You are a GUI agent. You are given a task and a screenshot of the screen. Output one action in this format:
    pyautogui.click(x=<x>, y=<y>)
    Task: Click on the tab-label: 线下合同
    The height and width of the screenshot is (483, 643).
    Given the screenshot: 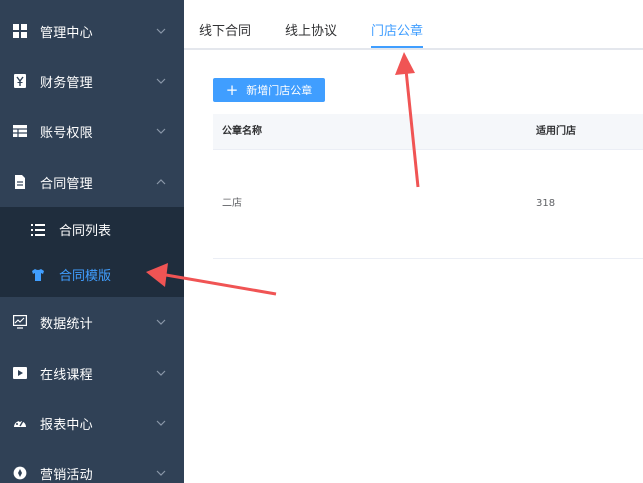 What is the action you would take?
    pyautogui.click(x=225, y=31)
    